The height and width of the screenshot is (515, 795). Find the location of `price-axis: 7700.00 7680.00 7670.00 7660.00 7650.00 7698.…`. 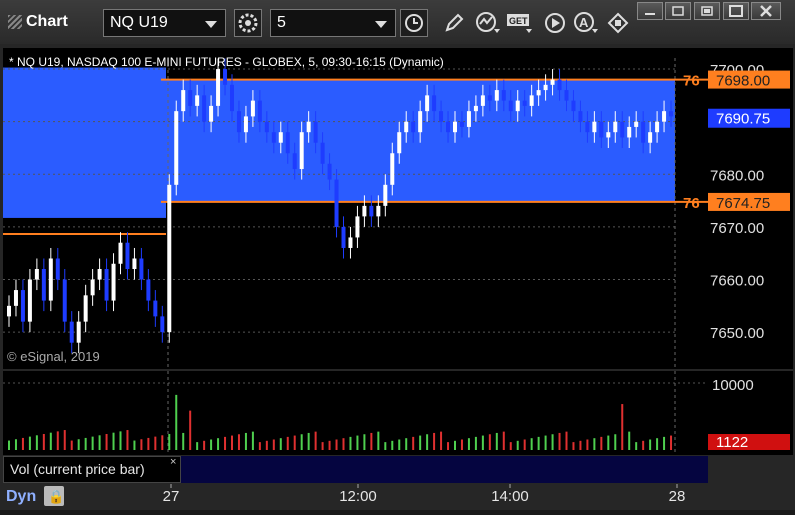

price-axis: 7700.00 7680.00 7670.00 7660.00 7650.00 7698.… is located at coordinates (750, 208).